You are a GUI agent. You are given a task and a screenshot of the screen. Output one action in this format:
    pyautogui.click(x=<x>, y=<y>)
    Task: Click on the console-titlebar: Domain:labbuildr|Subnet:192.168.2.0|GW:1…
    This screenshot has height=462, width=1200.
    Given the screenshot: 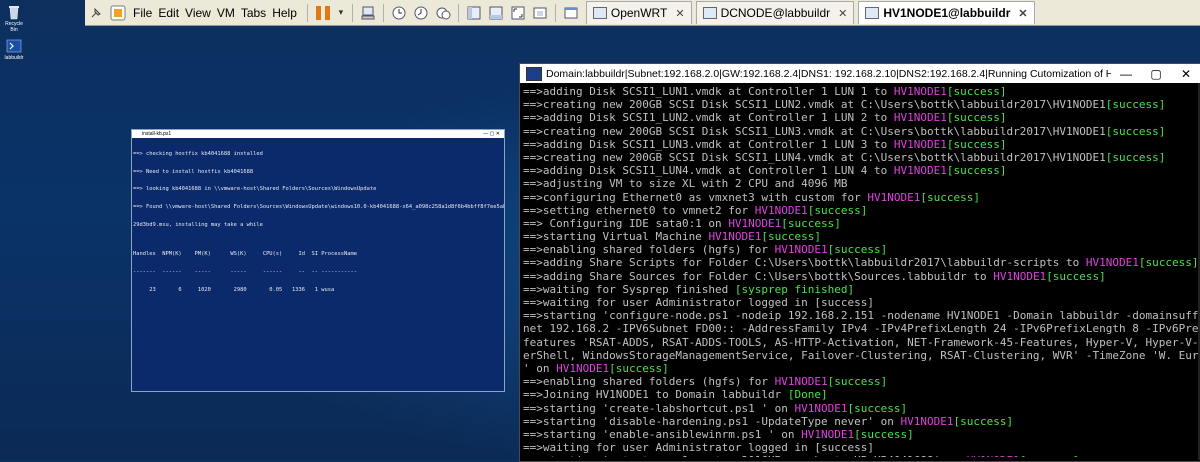 What is the action you would take?
    pyautogui.click(x=860, y=73)
    